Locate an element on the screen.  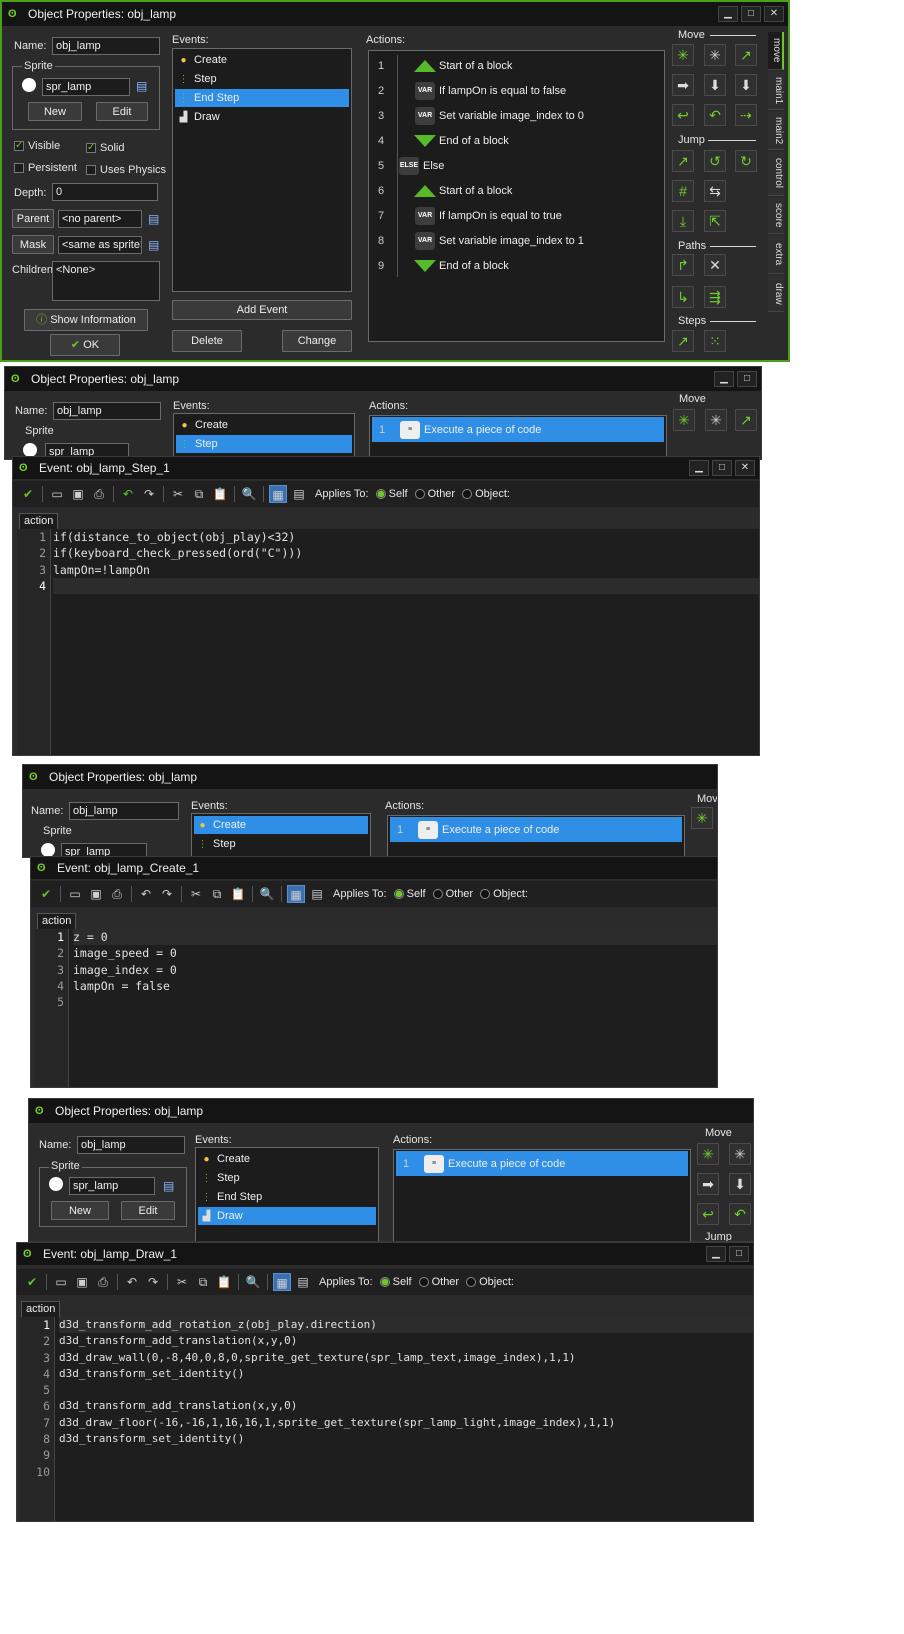
action-row: 1 ≡ Execute a piece of code is located at coordinates (518, 429).